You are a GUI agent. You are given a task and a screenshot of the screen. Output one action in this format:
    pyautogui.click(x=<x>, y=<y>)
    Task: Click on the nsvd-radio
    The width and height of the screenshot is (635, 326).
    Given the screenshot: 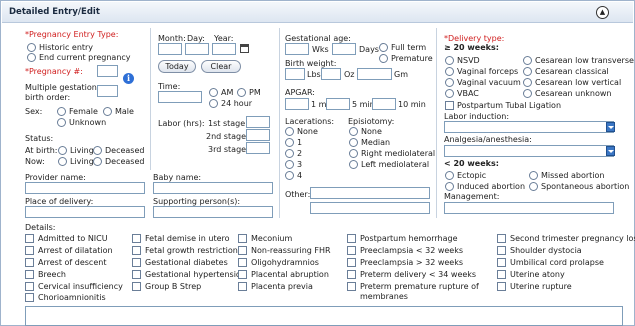 What is the action you would take?
    pyautogui.click(x=449, y=60)
    